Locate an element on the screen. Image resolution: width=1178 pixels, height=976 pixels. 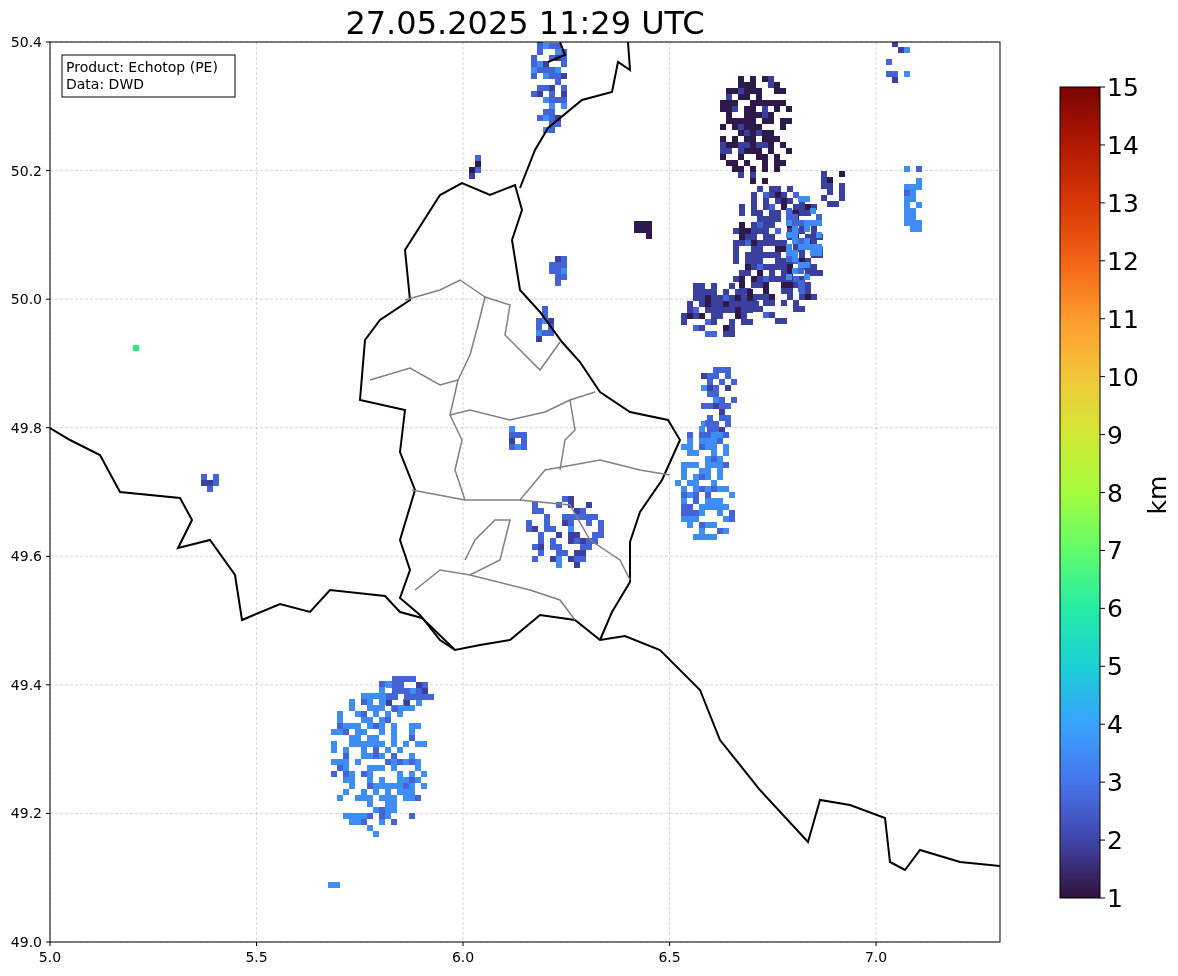
axis-tick-label: 50.2 is located at coordinates (26, 170).